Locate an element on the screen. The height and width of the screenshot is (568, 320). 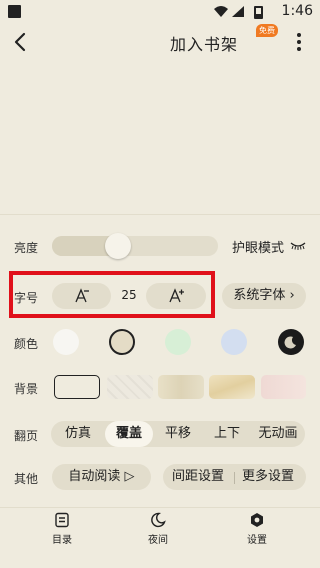
tab-settings-label: 设置 is located at coordinates (257, 540).